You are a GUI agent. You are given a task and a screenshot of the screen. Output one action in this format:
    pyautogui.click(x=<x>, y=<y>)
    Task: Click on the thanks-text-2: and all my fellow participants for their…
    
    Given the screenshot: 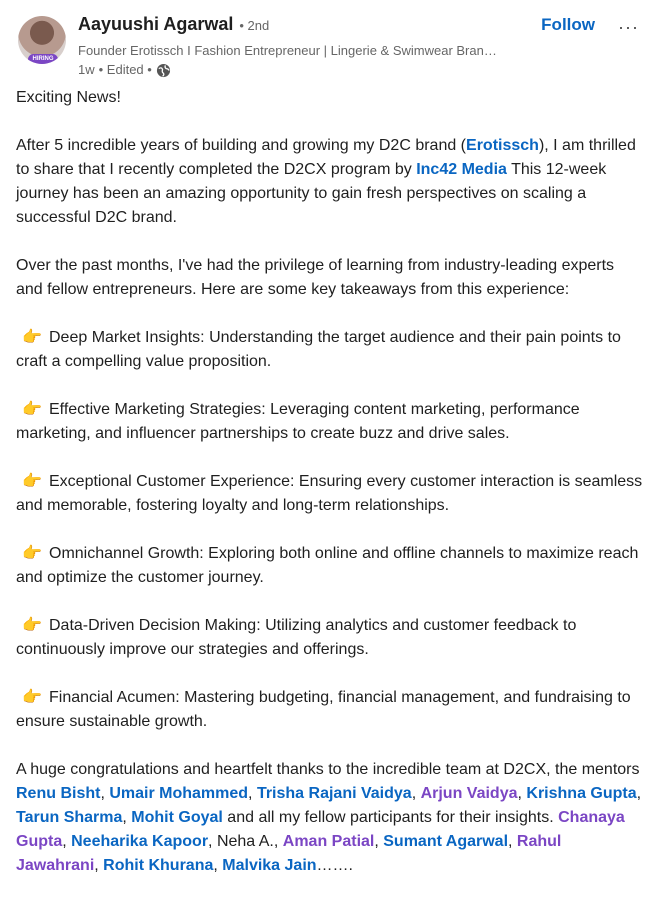 What is the action you would take?
    pyautogui.click(x=390, y=817)
    